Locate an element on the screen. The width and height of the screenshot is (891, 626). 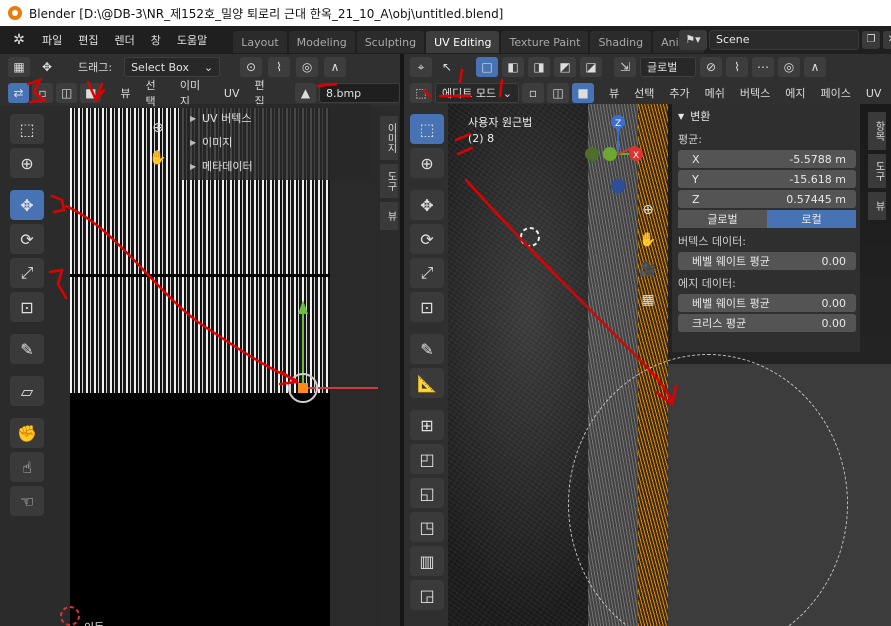
edge-bevel-field: 베벨 웨이트 평균 0.00 is located at coordinates (767, 303).